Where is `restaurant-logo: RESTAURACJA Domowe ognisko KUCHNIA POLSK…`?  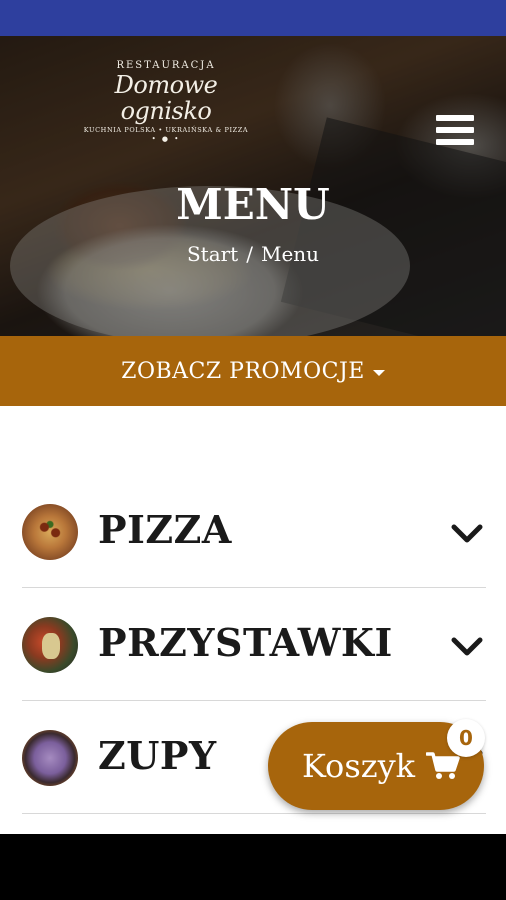 restaurant-logo: RESTAURACJA Domowe ognisko KUCHNIA POLSK… is located at coordinates (166, 101).